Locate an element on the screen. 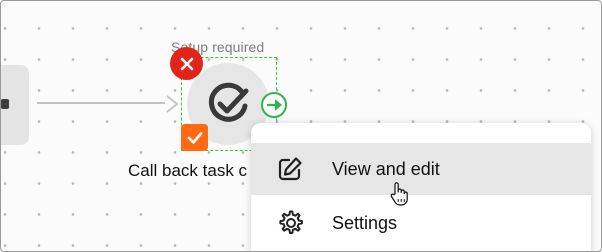 This screenshot has height=252, width=602. checkmark-icon is located at coordinates (194, 137).